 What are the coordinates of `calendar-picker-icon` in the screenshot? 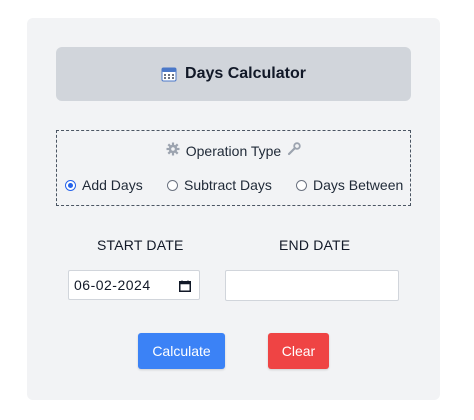 It's located at (185, 285).